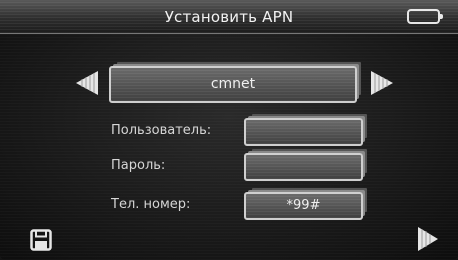  What do you see at coordinates (303, 132) in the screenshot?
I see `user-field` at bounding box center [303, 132].